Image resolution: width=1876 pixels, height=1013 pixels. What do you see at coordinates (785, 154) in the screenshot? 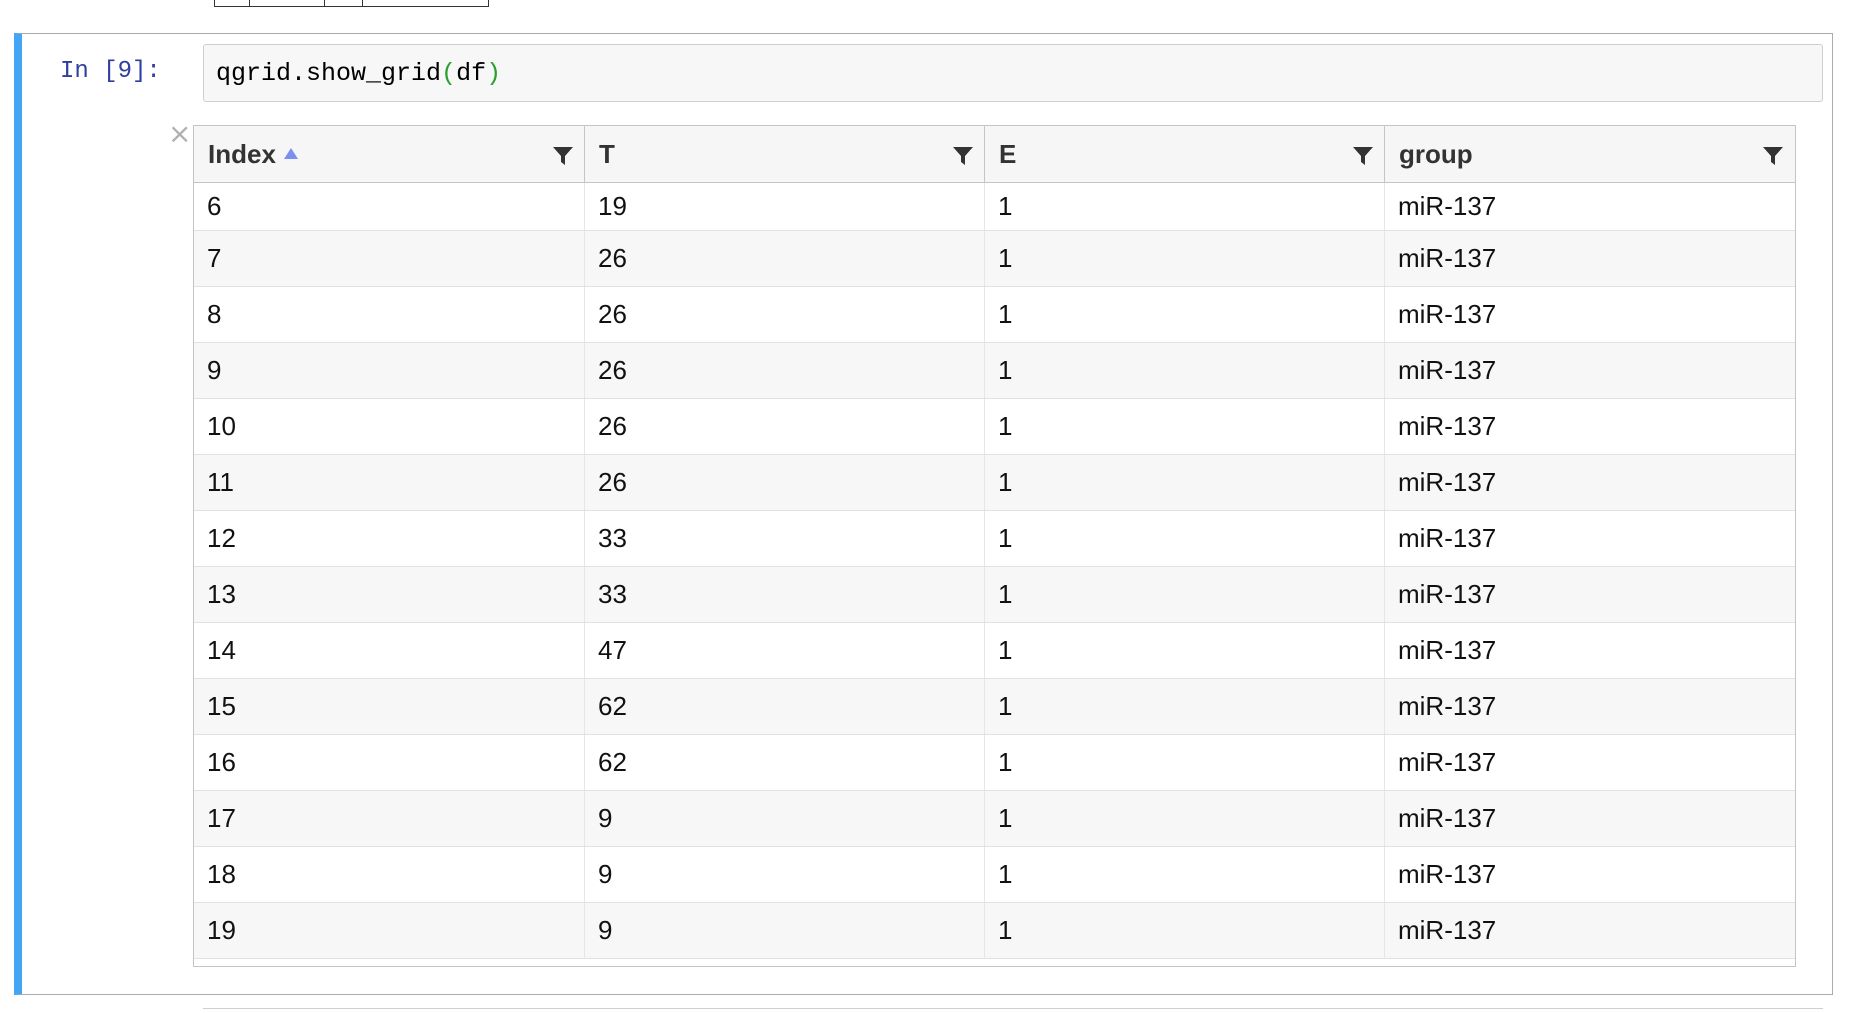
I see `column-header-t: T` at bounding box center [785, 154].